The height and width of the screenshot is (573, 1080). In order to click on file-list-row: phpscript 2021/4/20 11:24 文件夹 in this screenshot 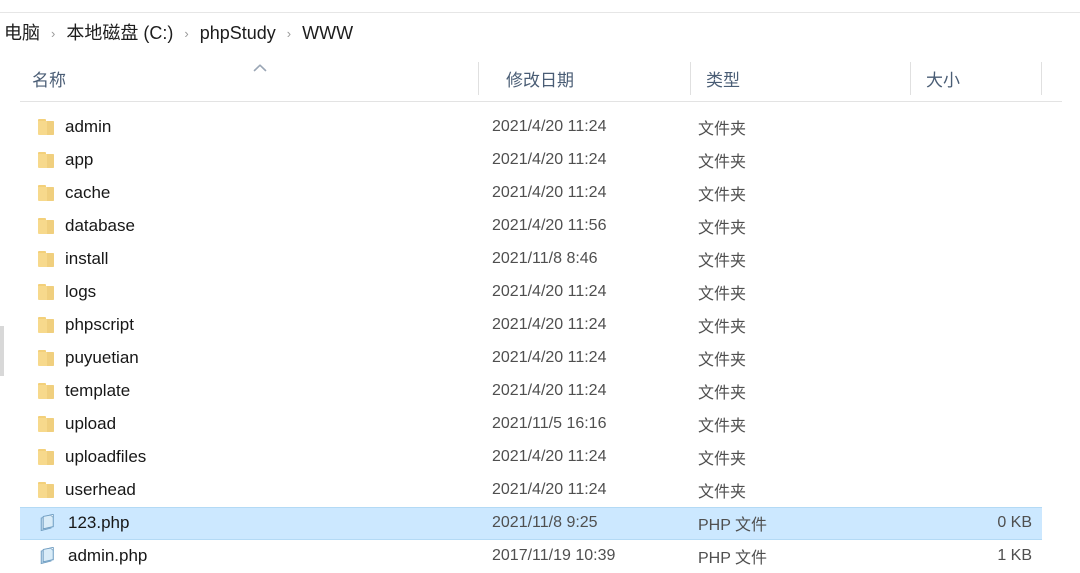, I will do `click(540, 325)`.